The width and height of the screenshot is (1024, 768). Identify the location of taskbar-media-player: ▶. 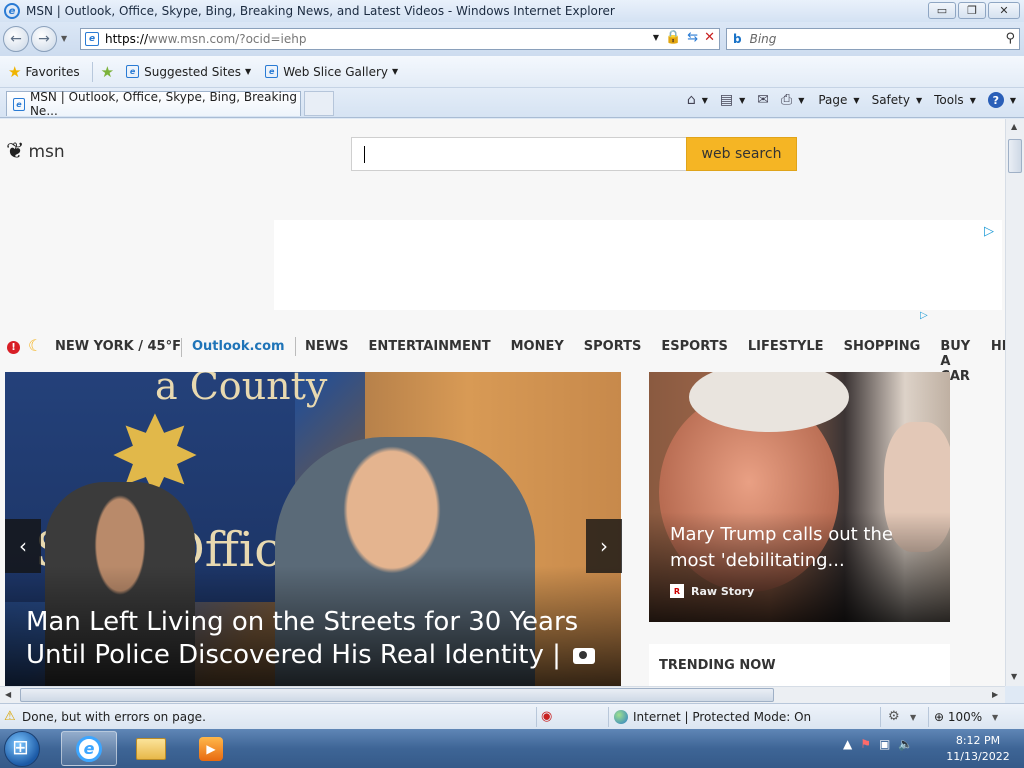
(211, 748).